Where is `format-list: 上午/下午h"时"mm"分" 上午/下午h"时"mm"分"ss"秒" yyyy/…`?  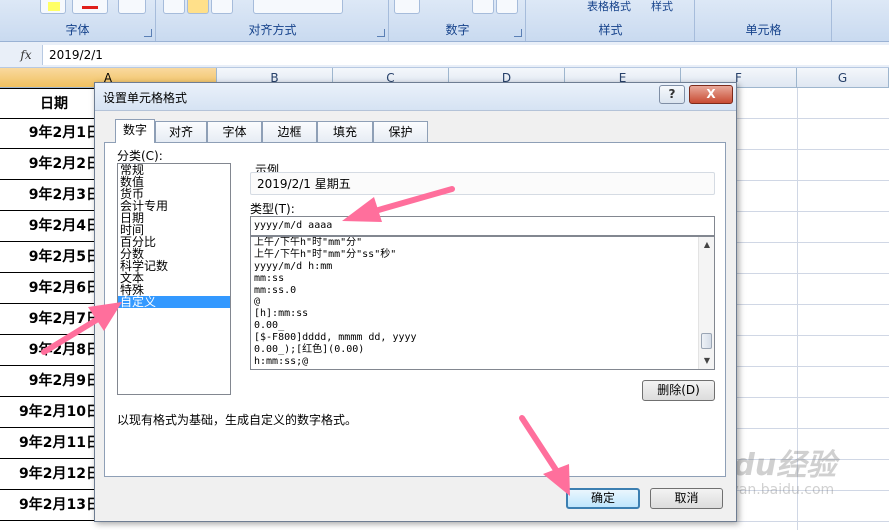
format-list: 上午/下午h"时"mm"分" 上午/下午h"时"mm"分"ss"秒" yyyy/… is located at coordinates (482, 303).